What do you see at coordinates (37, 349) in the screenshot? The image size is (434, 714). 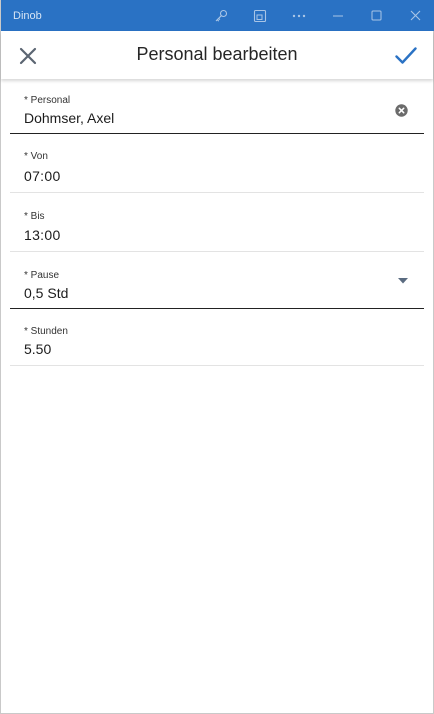 I see `stunden-value: 5.50` at bounding box center [37, 349].